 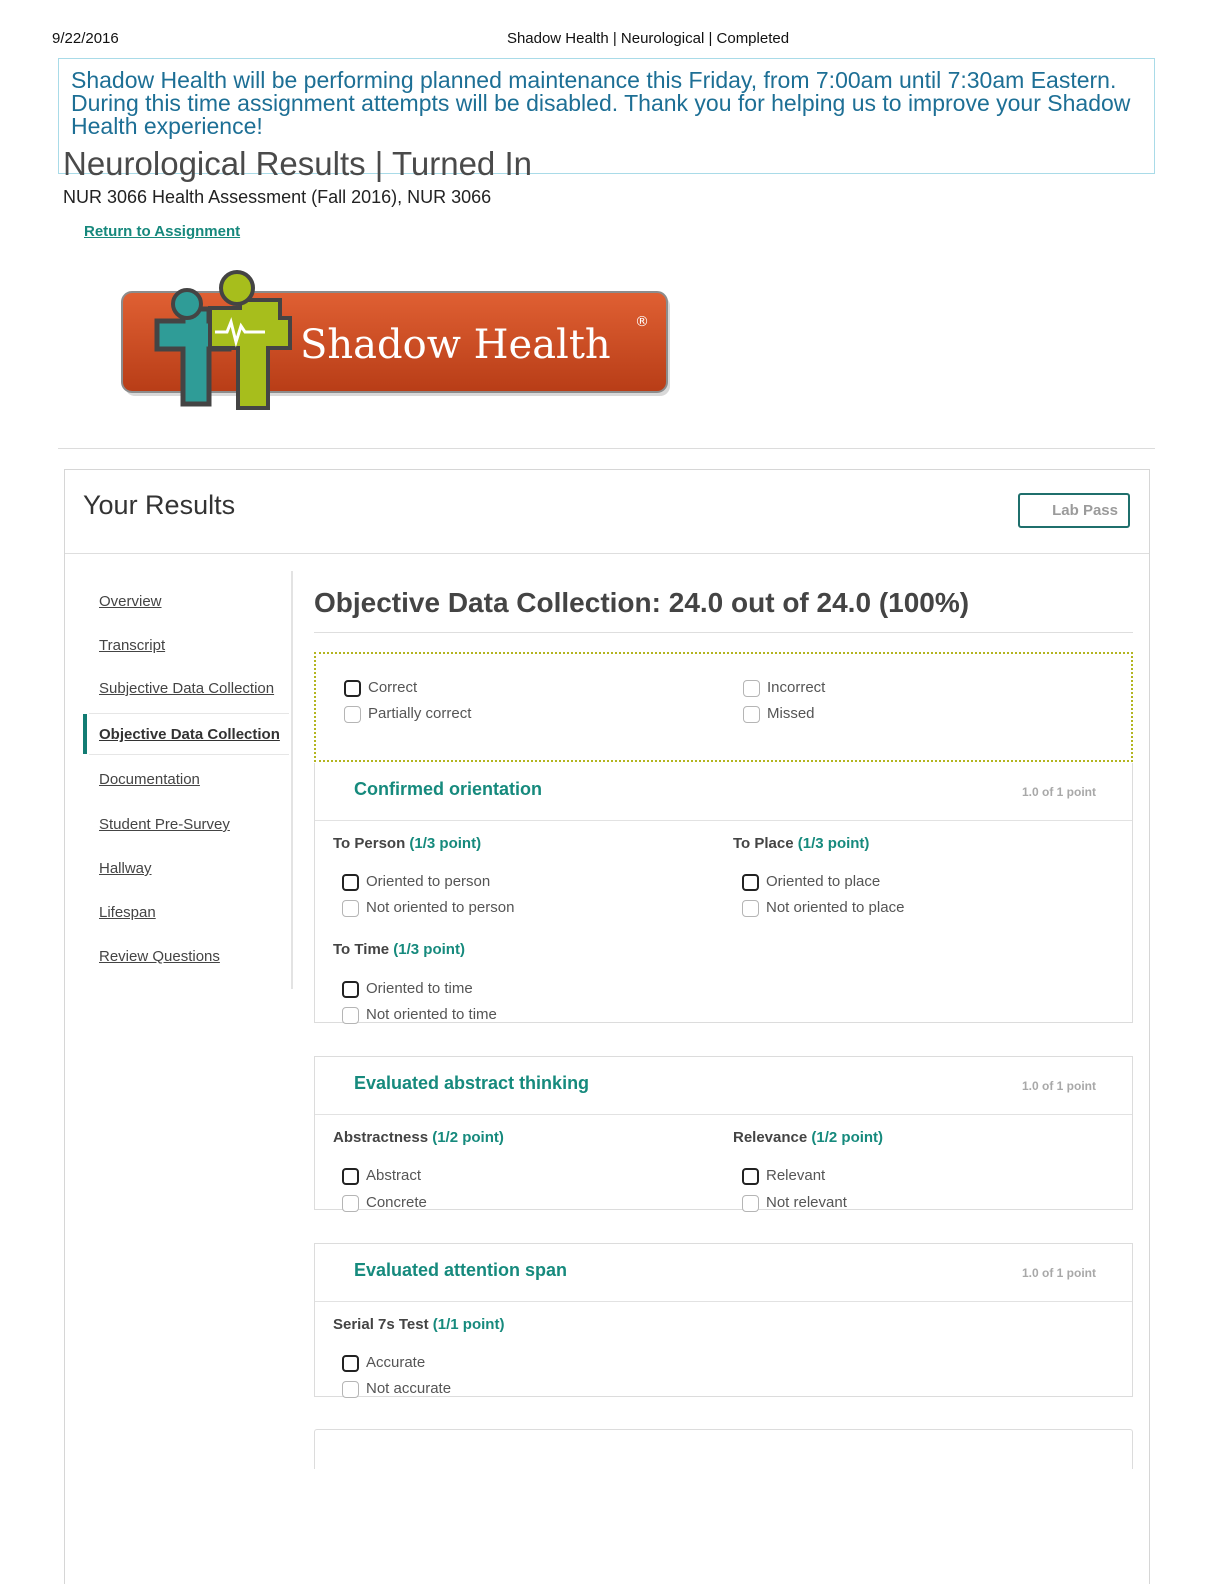 What do you see at coordinates (130, 601) in the screenshot?
I see `sidebar-item-overview: Overview` at bounding box center [130, 601].